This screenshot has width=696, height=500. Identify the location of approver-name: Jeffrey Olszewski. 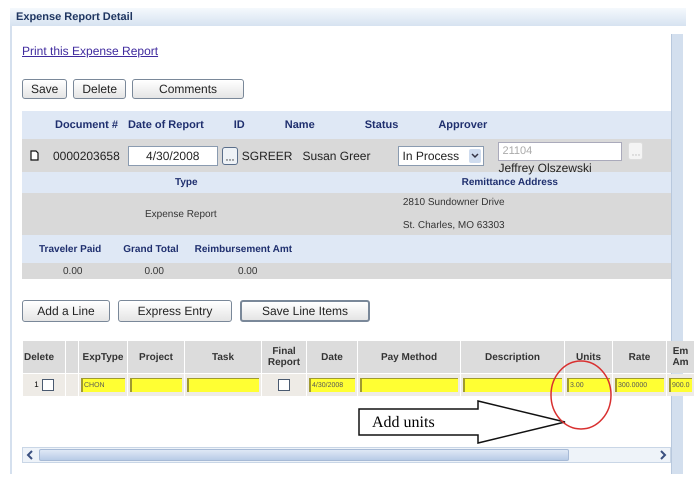
(545, 168).